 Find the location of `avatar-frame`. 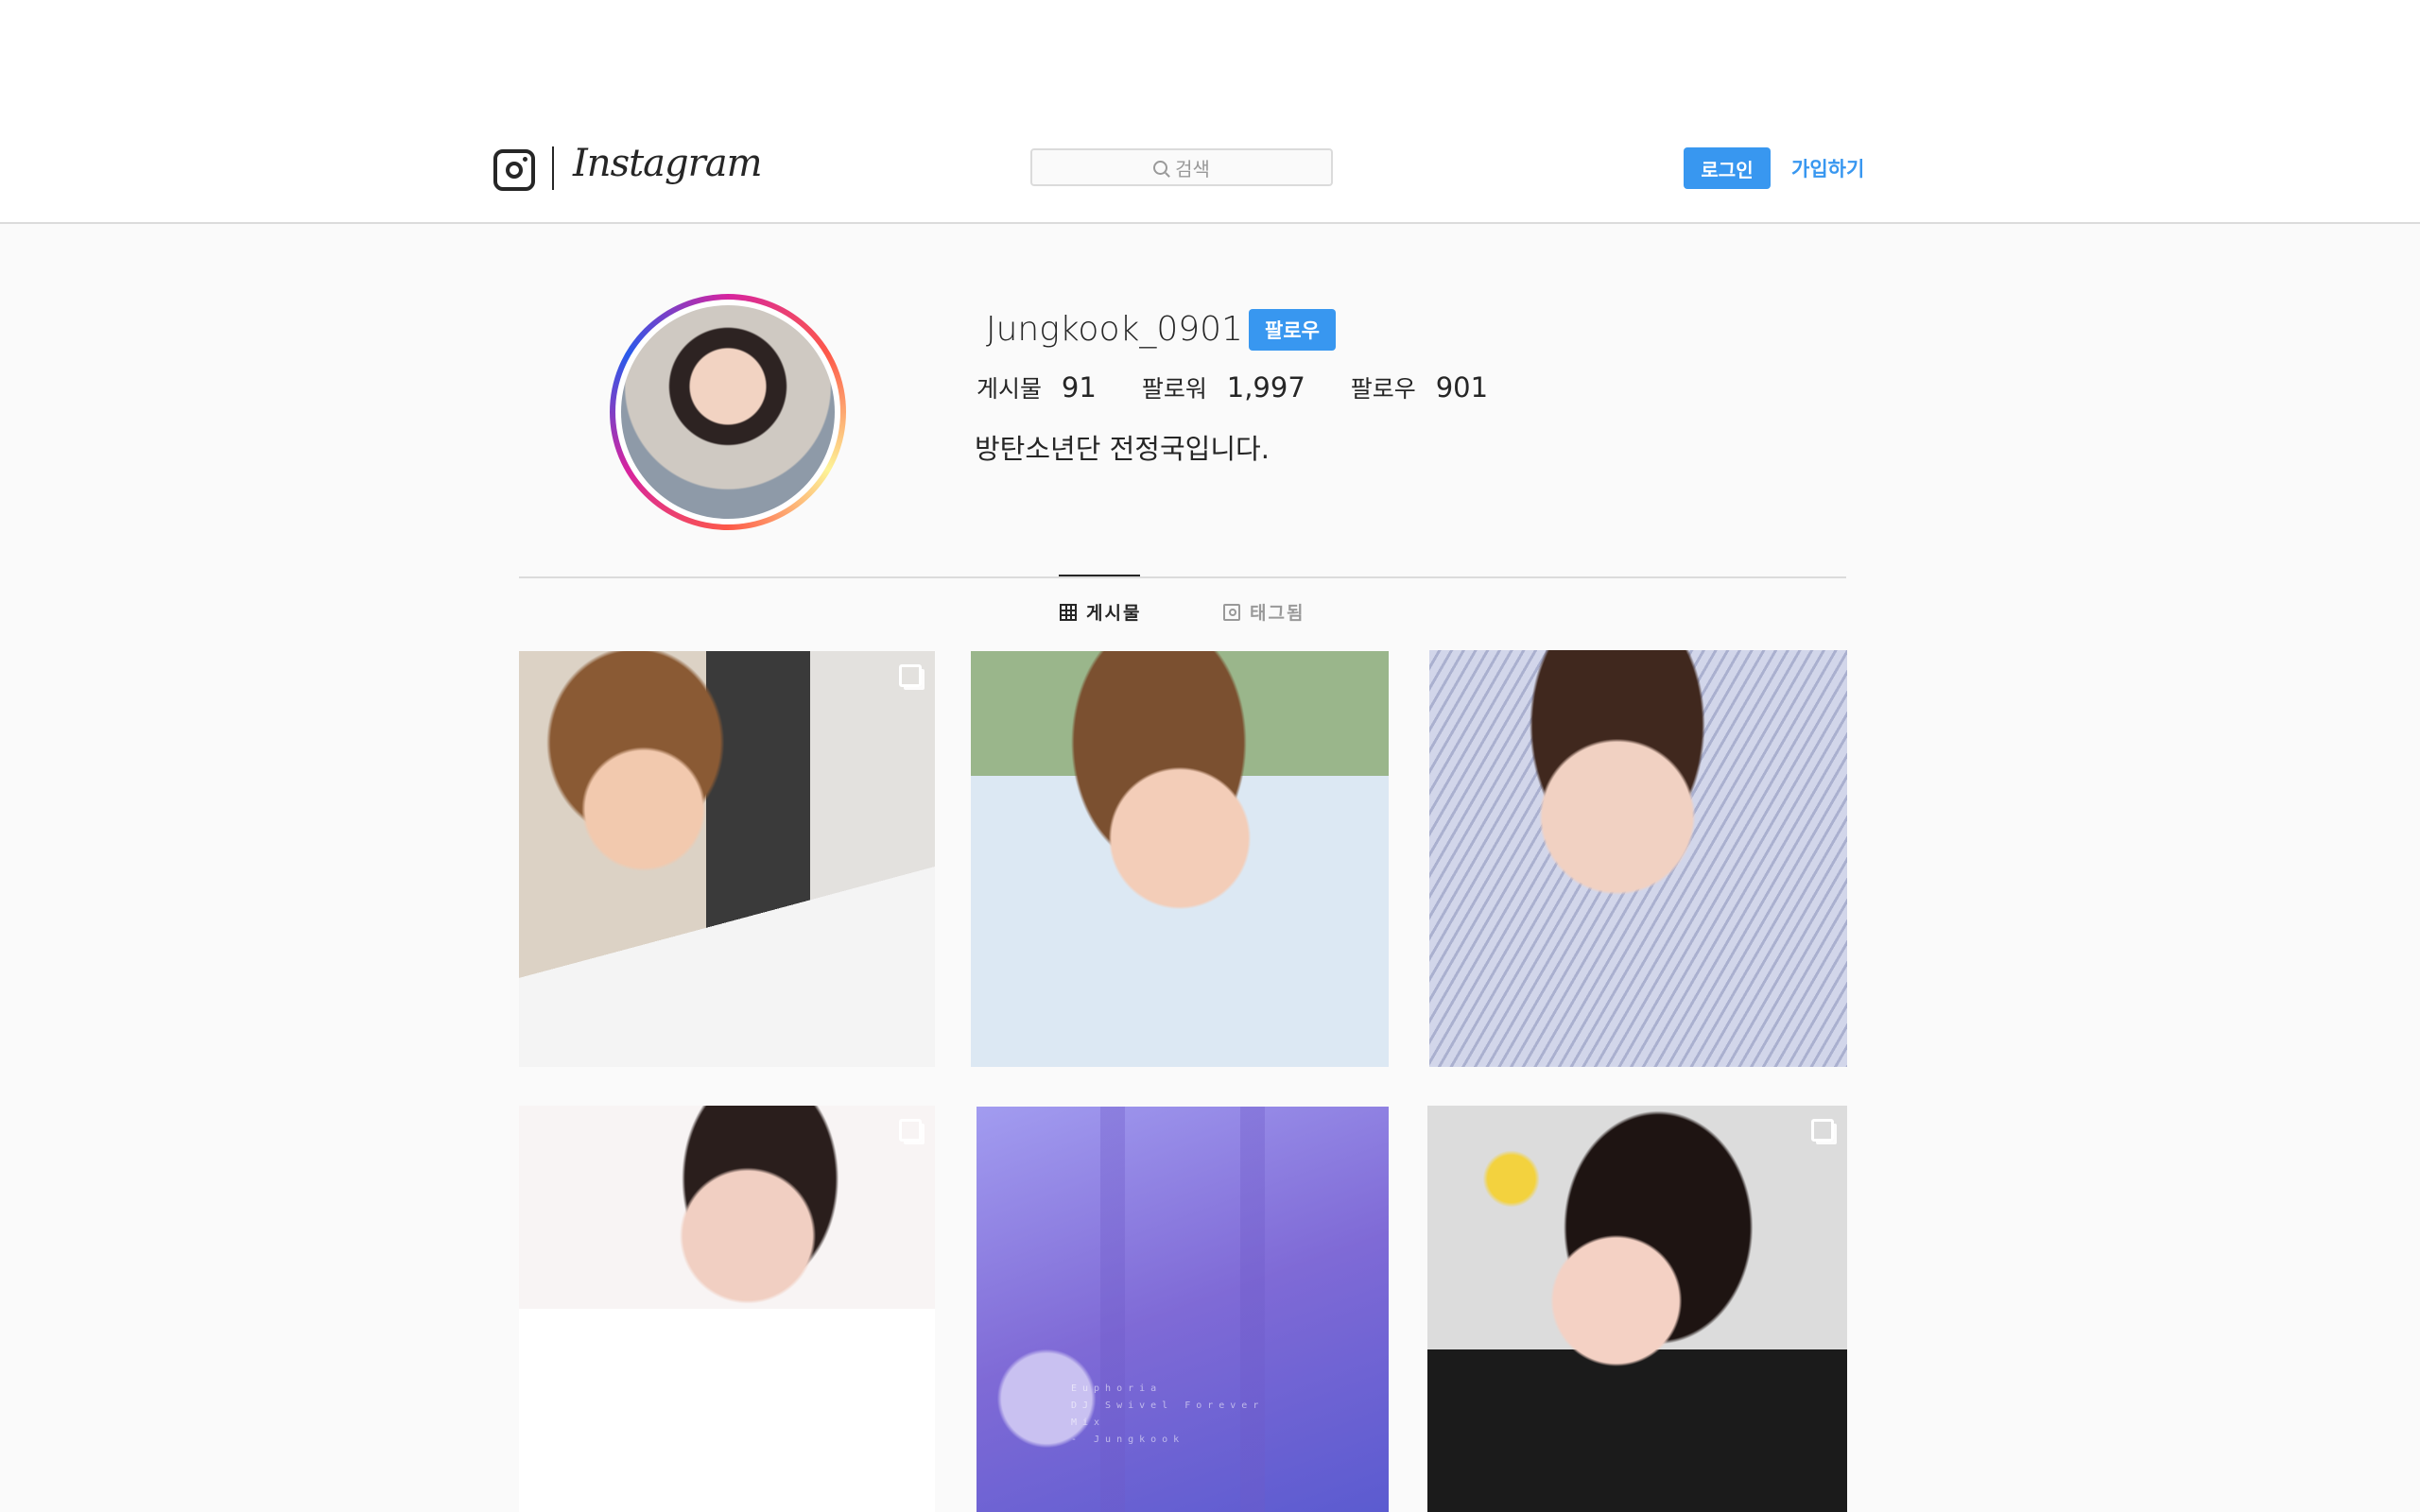

avatar-frame is located at coordinates (728, 412).